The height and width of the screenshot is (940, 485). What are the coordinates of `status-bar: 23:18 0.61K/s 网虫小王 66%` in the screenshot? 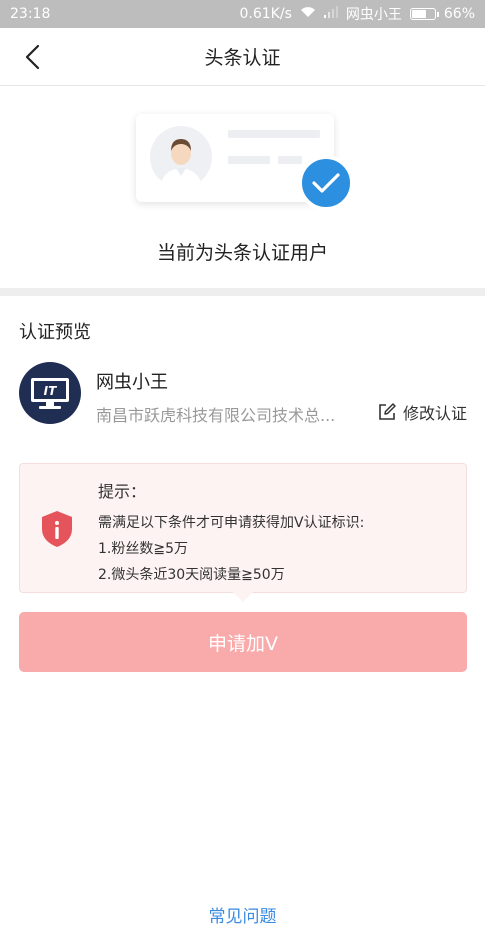 It's located at (242, 14).